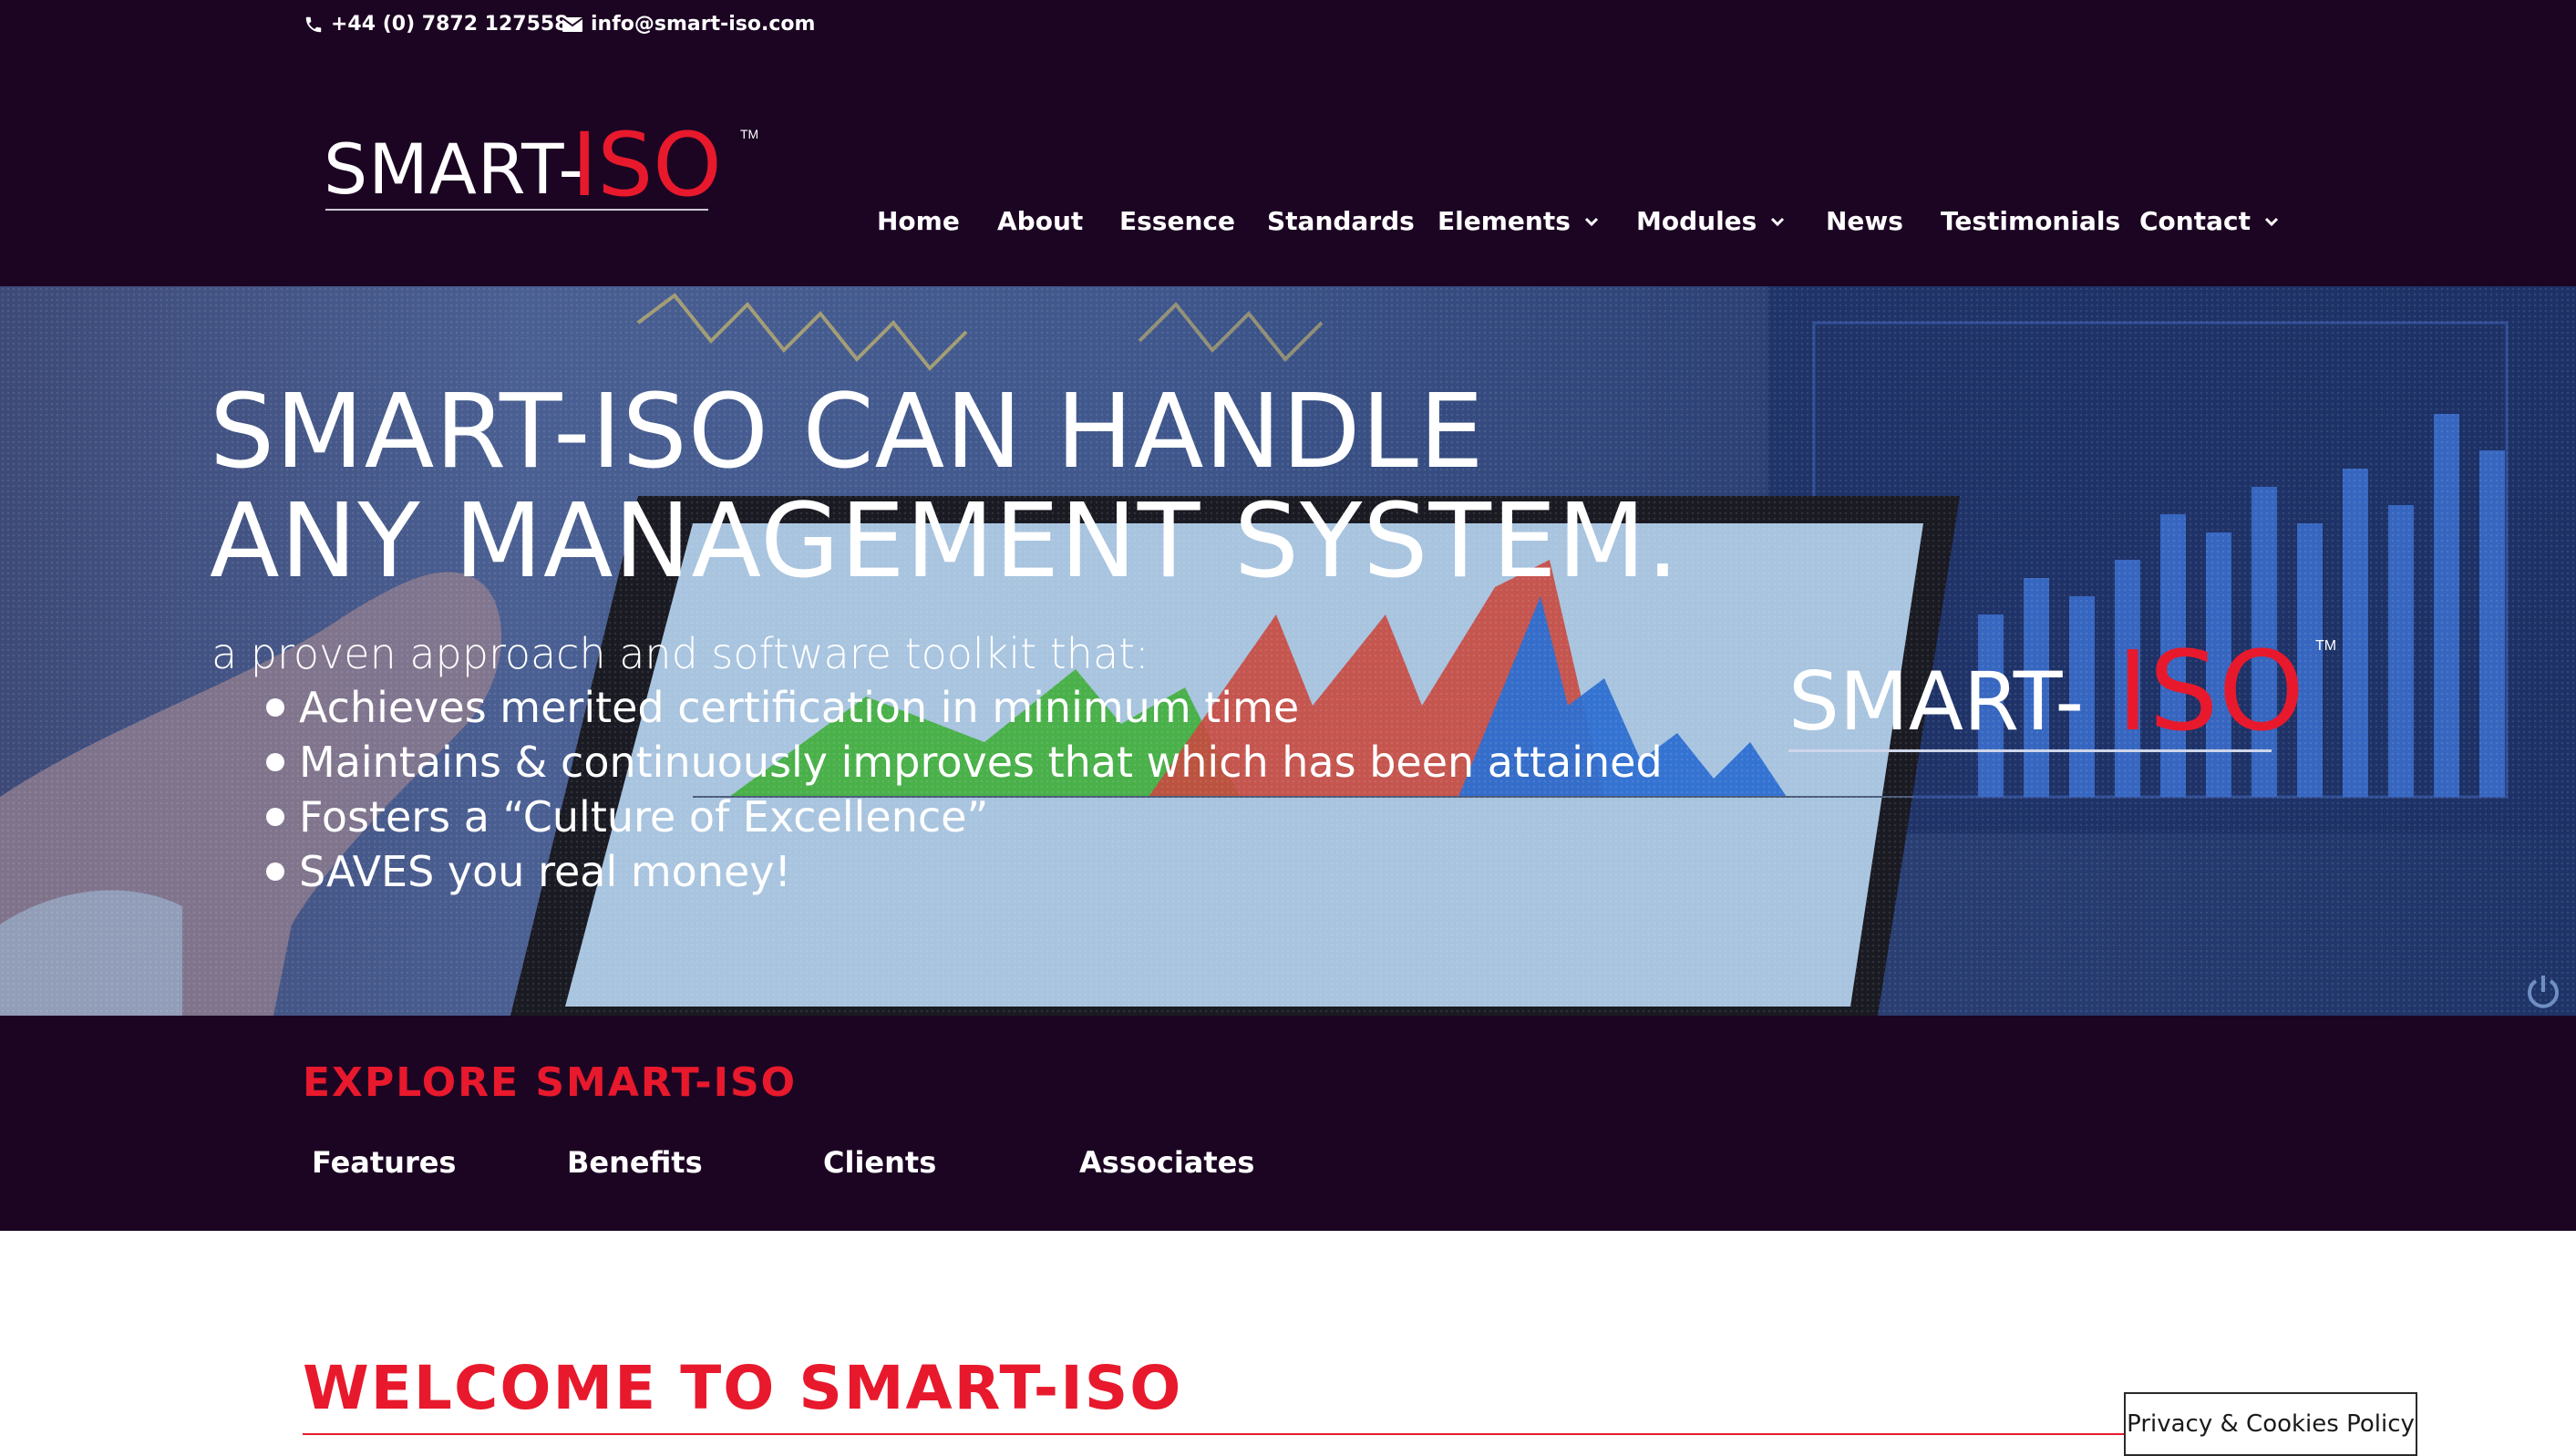 The image size is (2576, 1456). Describe the element at coordinates (945, 542) in the screenshot. I see `hero-headline-line2: ANY MANAGEMENT SYSTEM.` at that location.